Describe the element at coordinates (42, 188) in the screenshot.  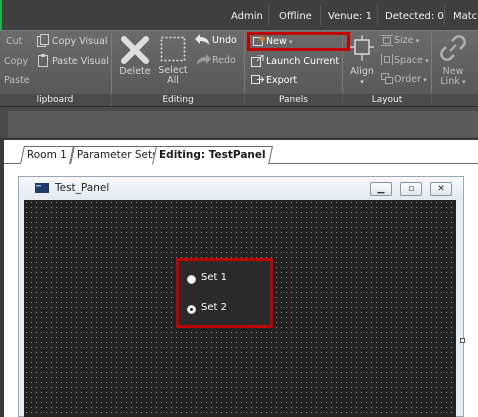
I see `panel-window-icon` at that location.